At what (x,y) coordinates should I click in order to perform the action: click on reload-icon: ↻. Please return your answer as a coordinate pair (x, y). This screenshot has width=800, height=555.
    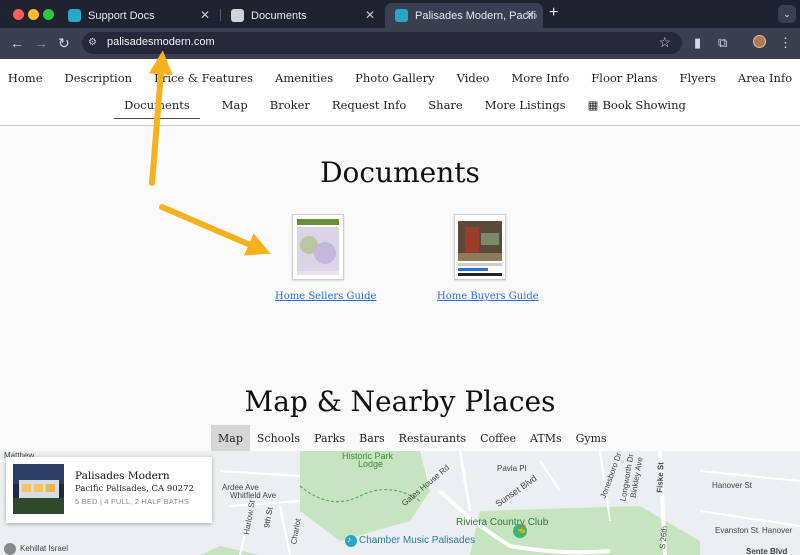
    Looking at the image, I should click on (64, 43).